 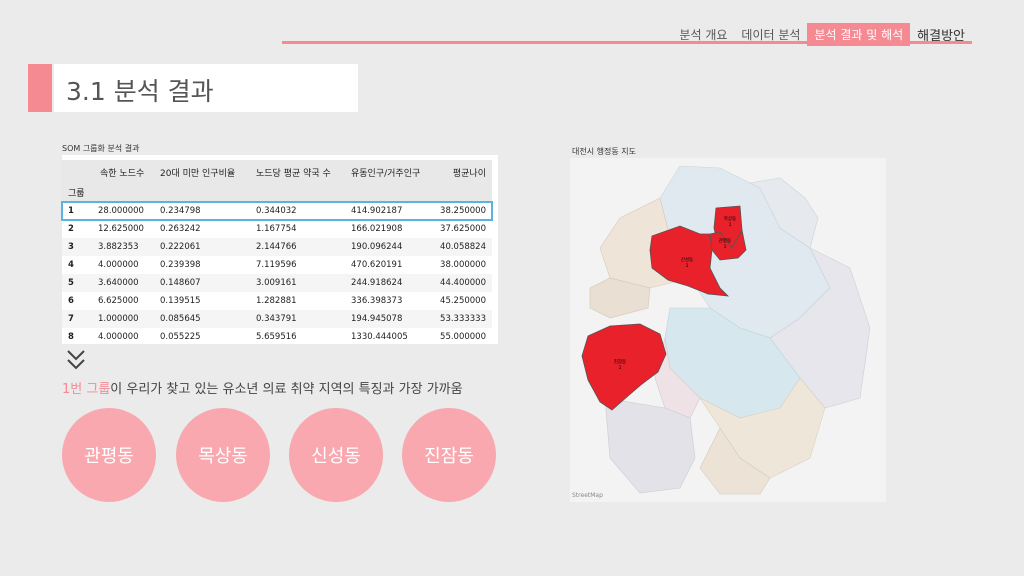 I want to click on page-title: 3.1 분석 결과, so click(x=140, y=91).